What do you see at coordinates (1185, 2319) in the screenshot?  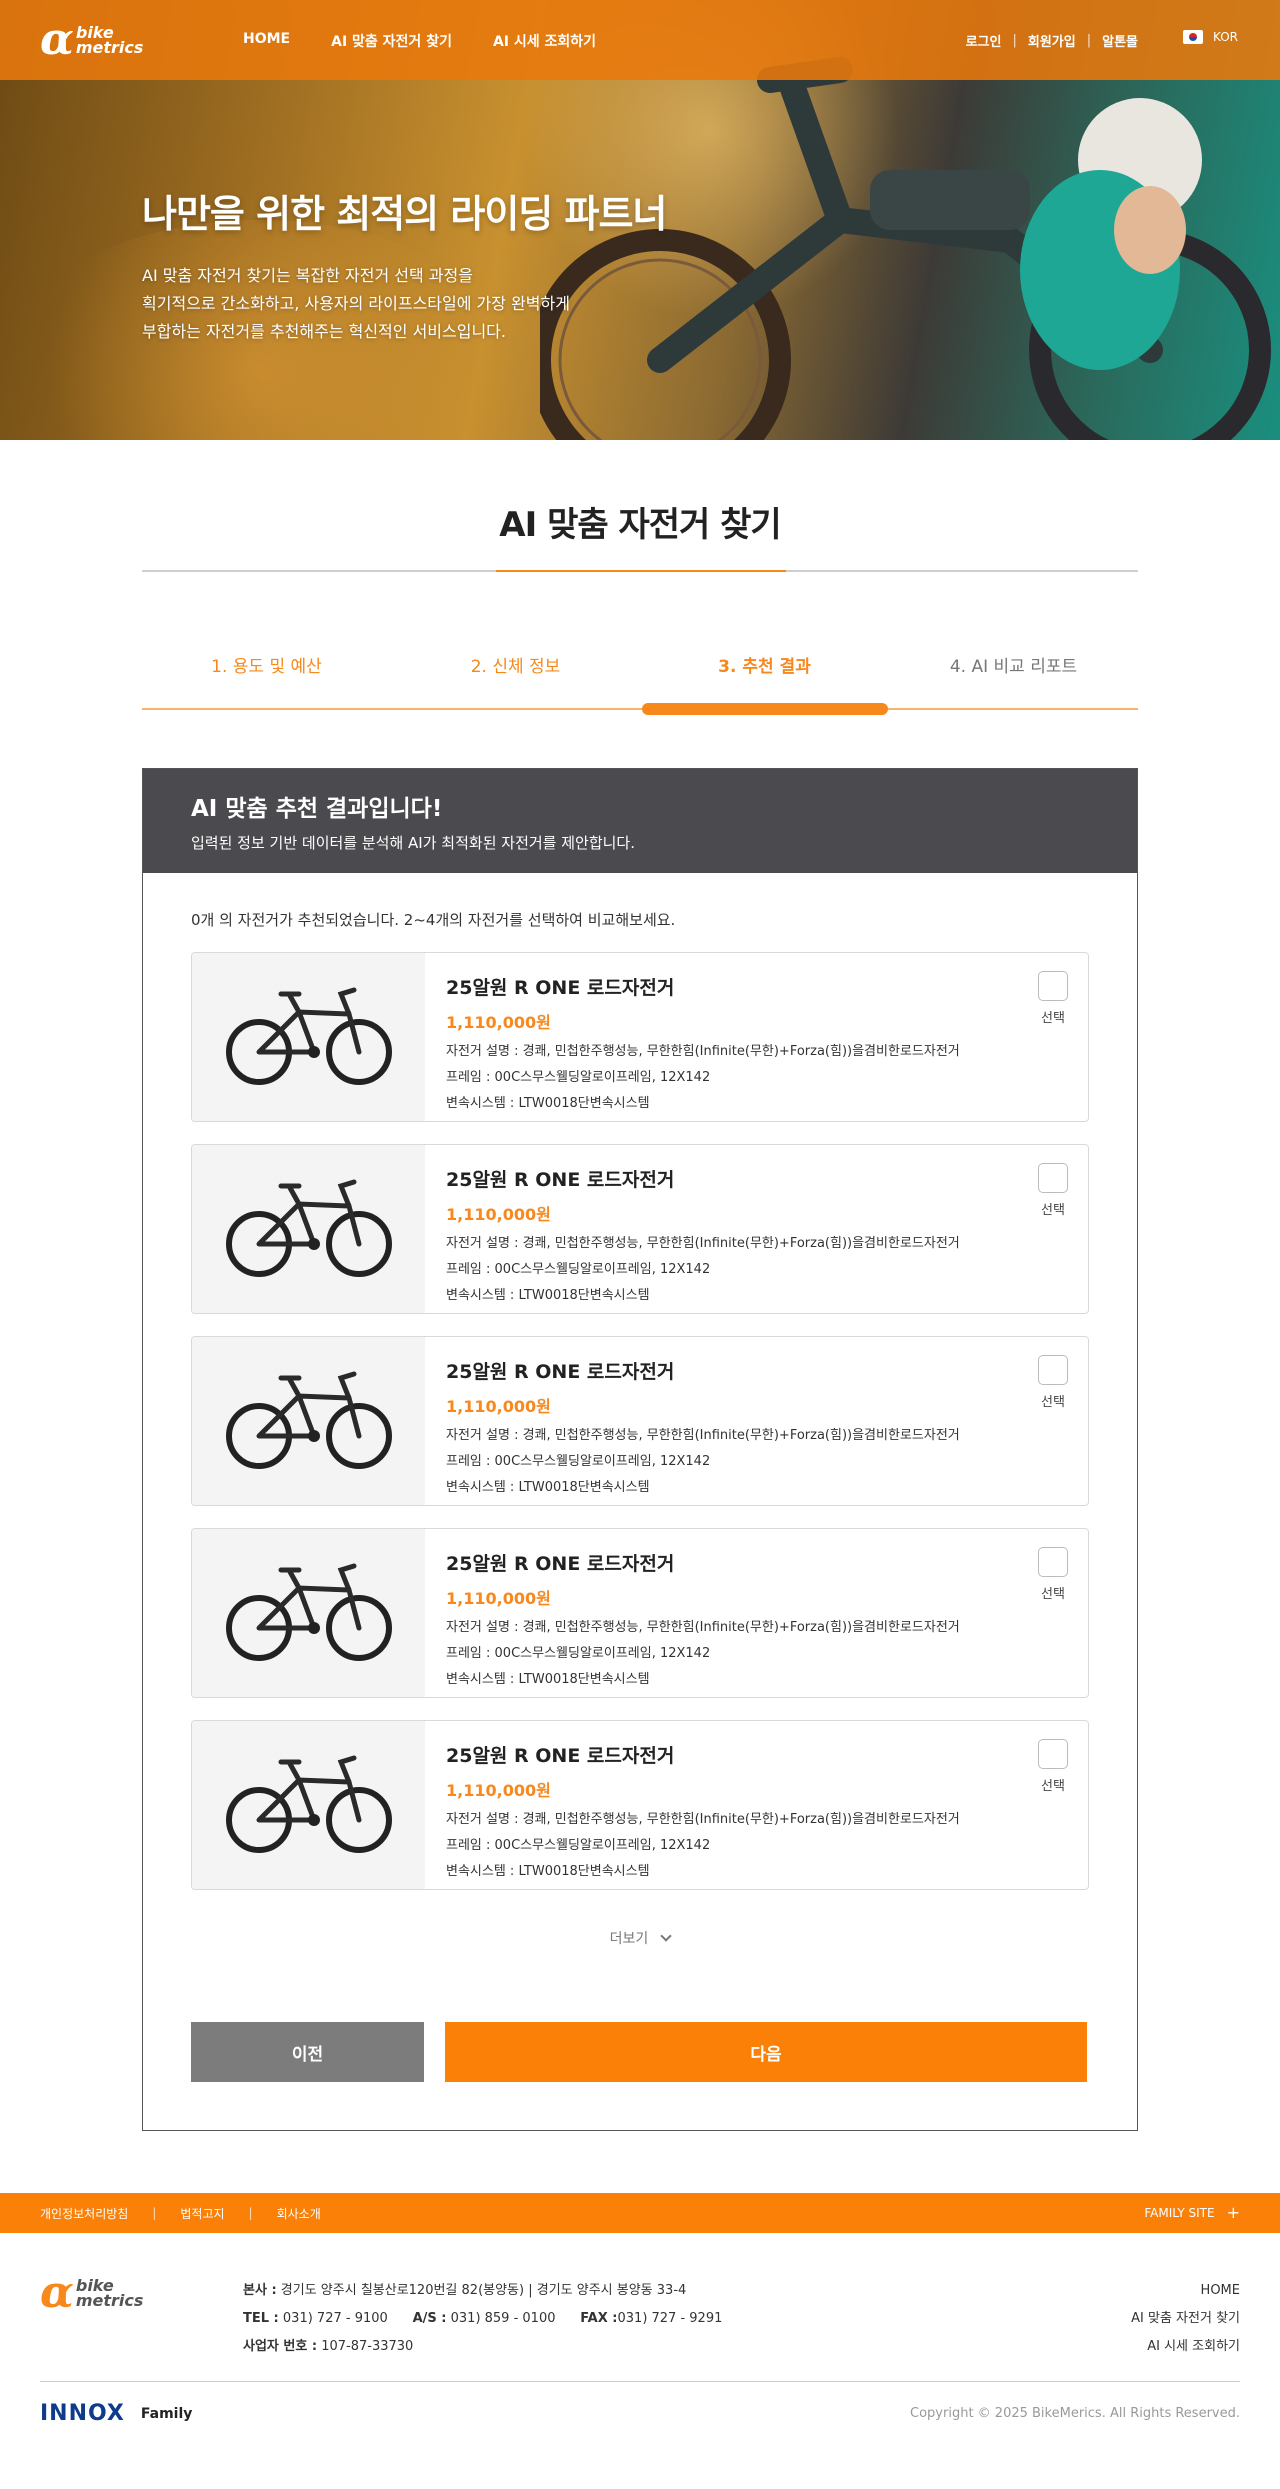 I see `footer-nav-ai-bike-finder: AI 맞춤 자전거 찾기` at bounding box center [1185, 2319].